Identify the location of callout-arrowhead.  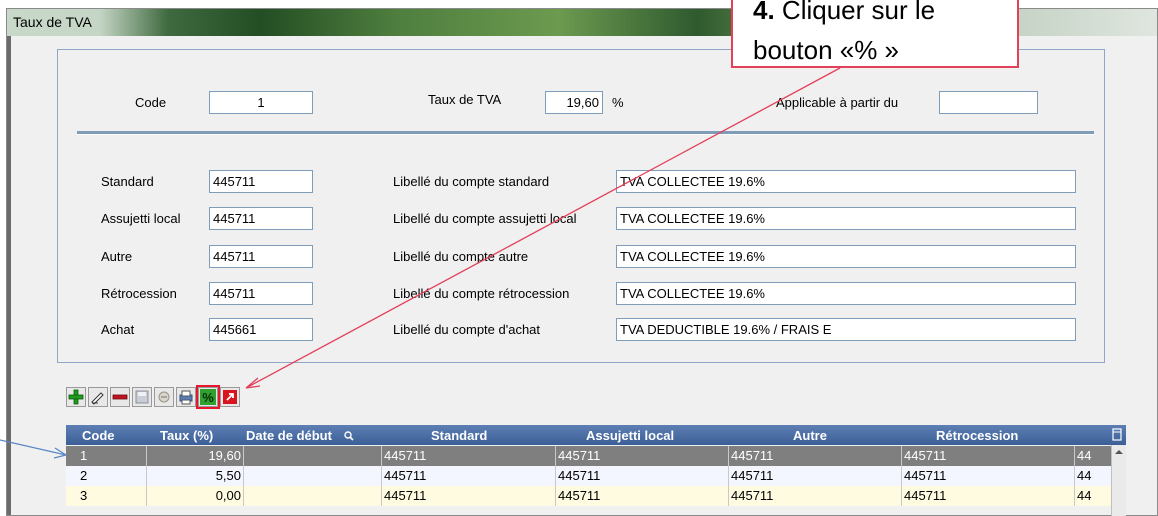
(253, 383).